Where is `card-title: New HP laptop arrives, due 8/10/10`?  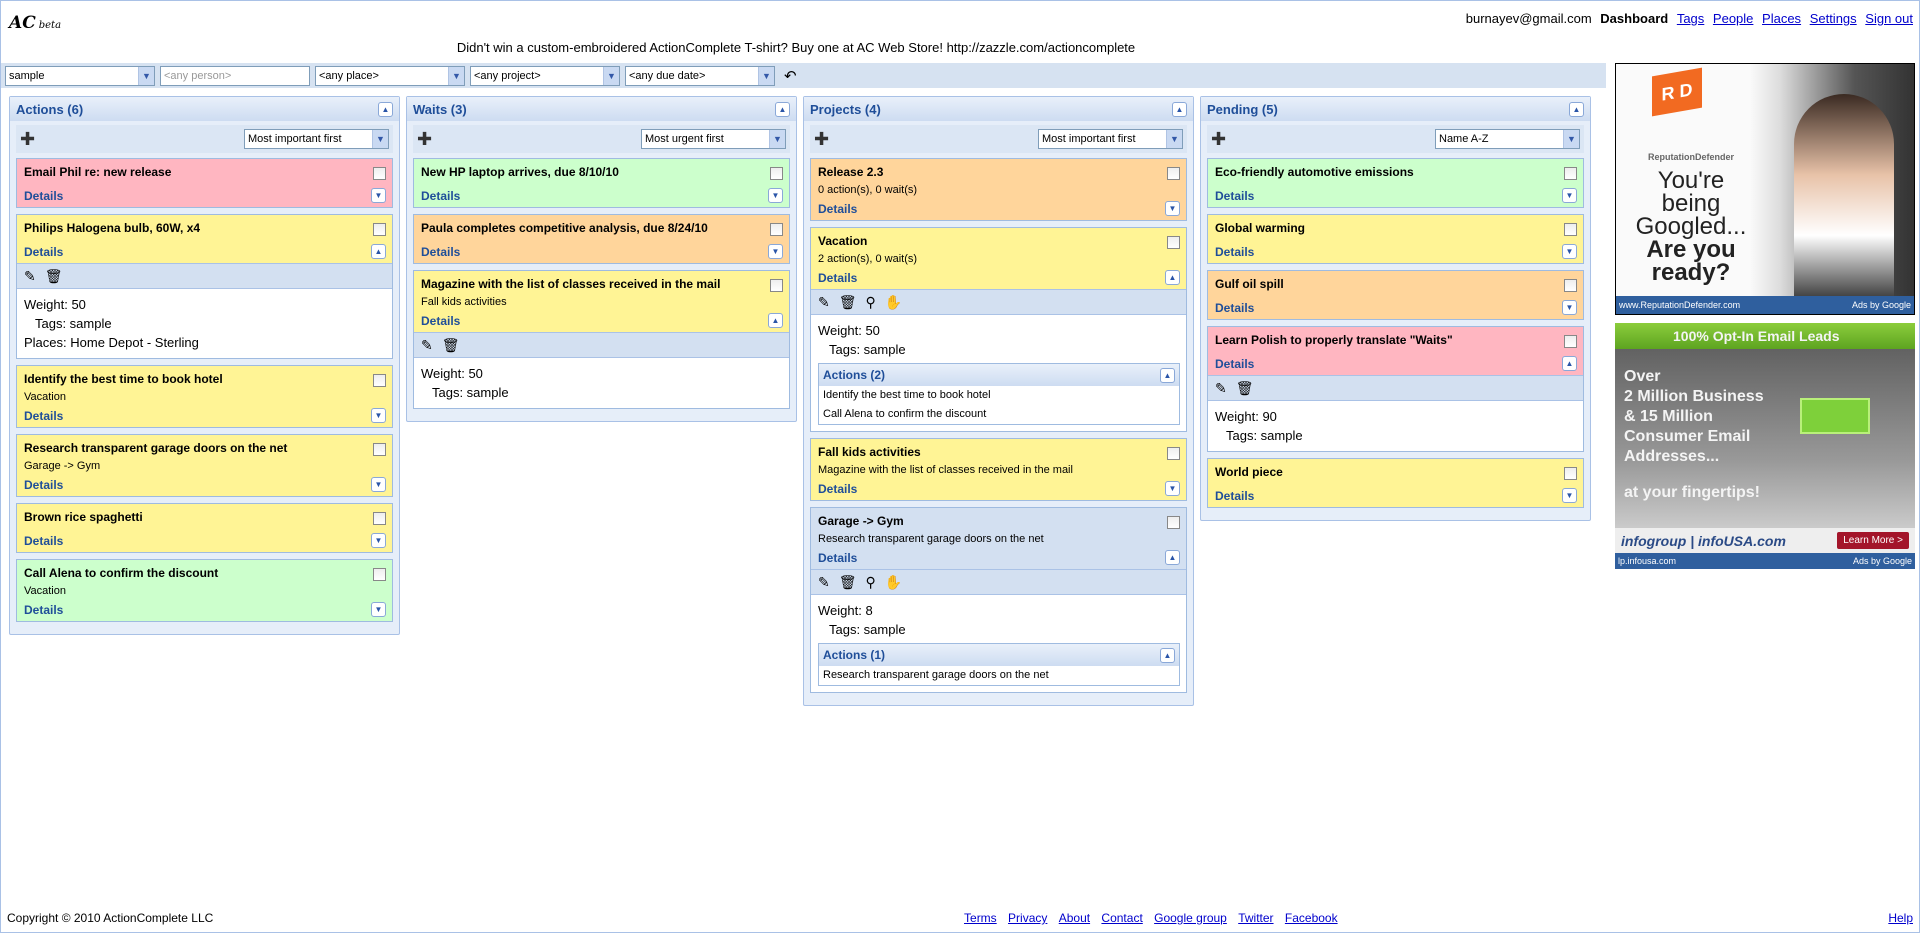 card-title: New HP laptop arrives, due 8/10/10 is located at coordinates (602, 174).